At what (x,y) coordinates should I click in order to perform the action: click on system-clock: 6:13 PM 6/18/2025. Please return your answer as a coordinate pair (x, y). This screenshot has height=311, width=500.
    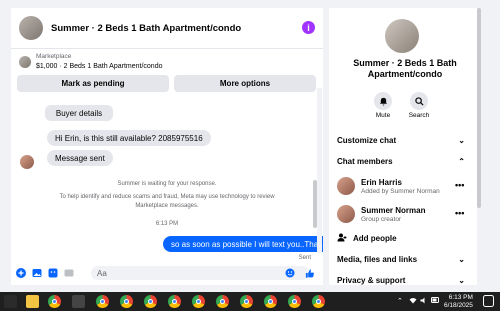
    Looking at the image, I should click on (458, 302).